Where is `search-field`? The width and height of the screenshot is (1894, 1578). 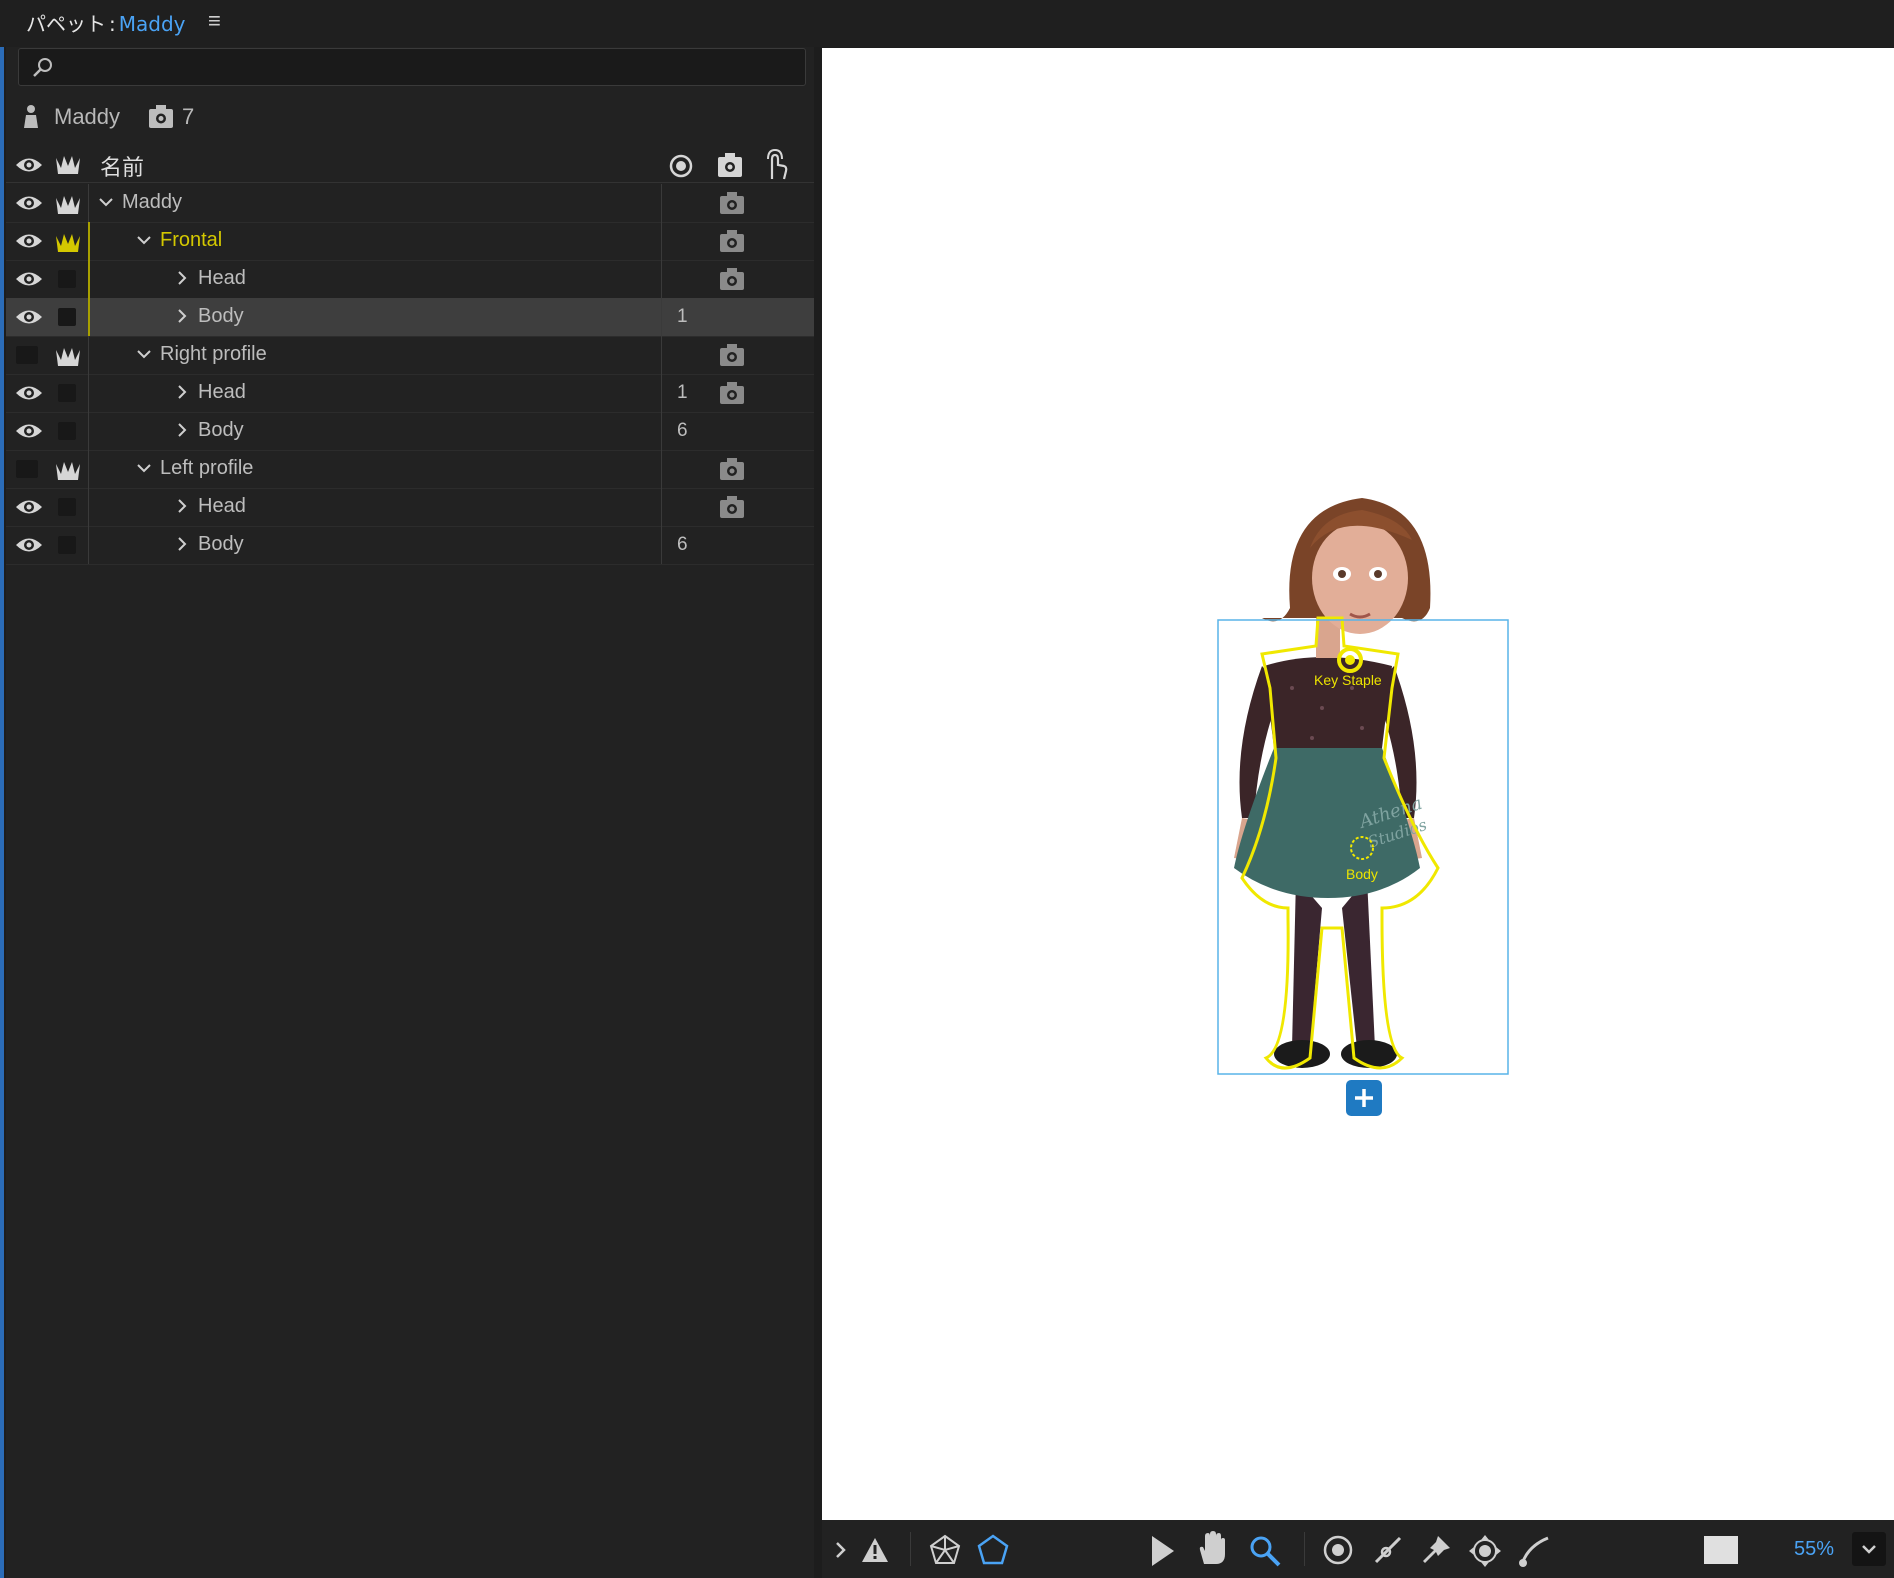
search-field is located at coordinates (412, 67).